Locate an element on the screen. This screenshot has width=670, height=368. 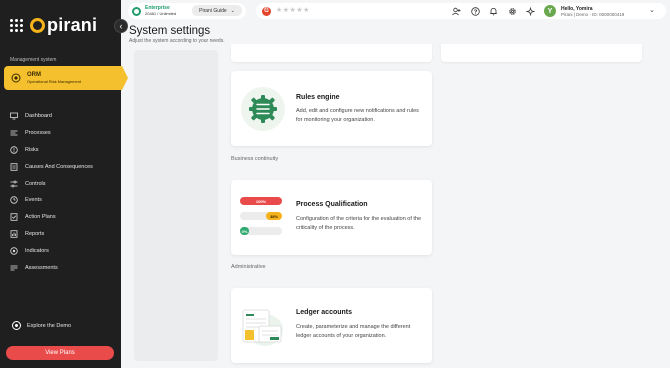
settings-category-panel is located at coordinates (176, 205).